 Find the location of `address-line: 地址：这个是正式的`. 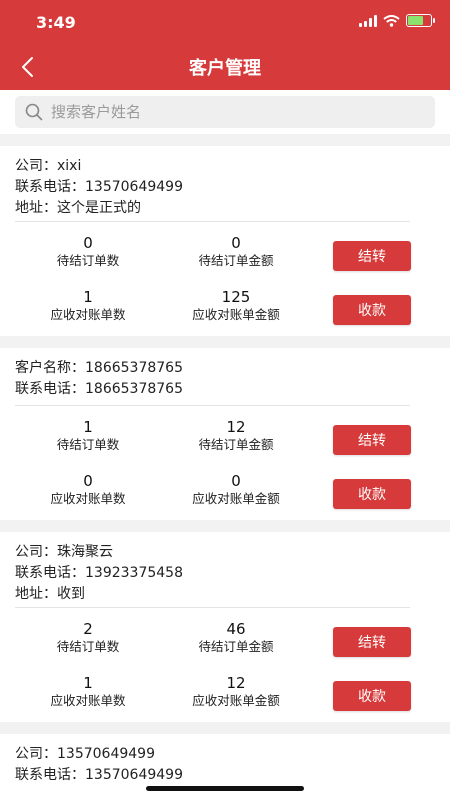

address-line: 地址：这个是正式的 is located at coordinates (78, 208).